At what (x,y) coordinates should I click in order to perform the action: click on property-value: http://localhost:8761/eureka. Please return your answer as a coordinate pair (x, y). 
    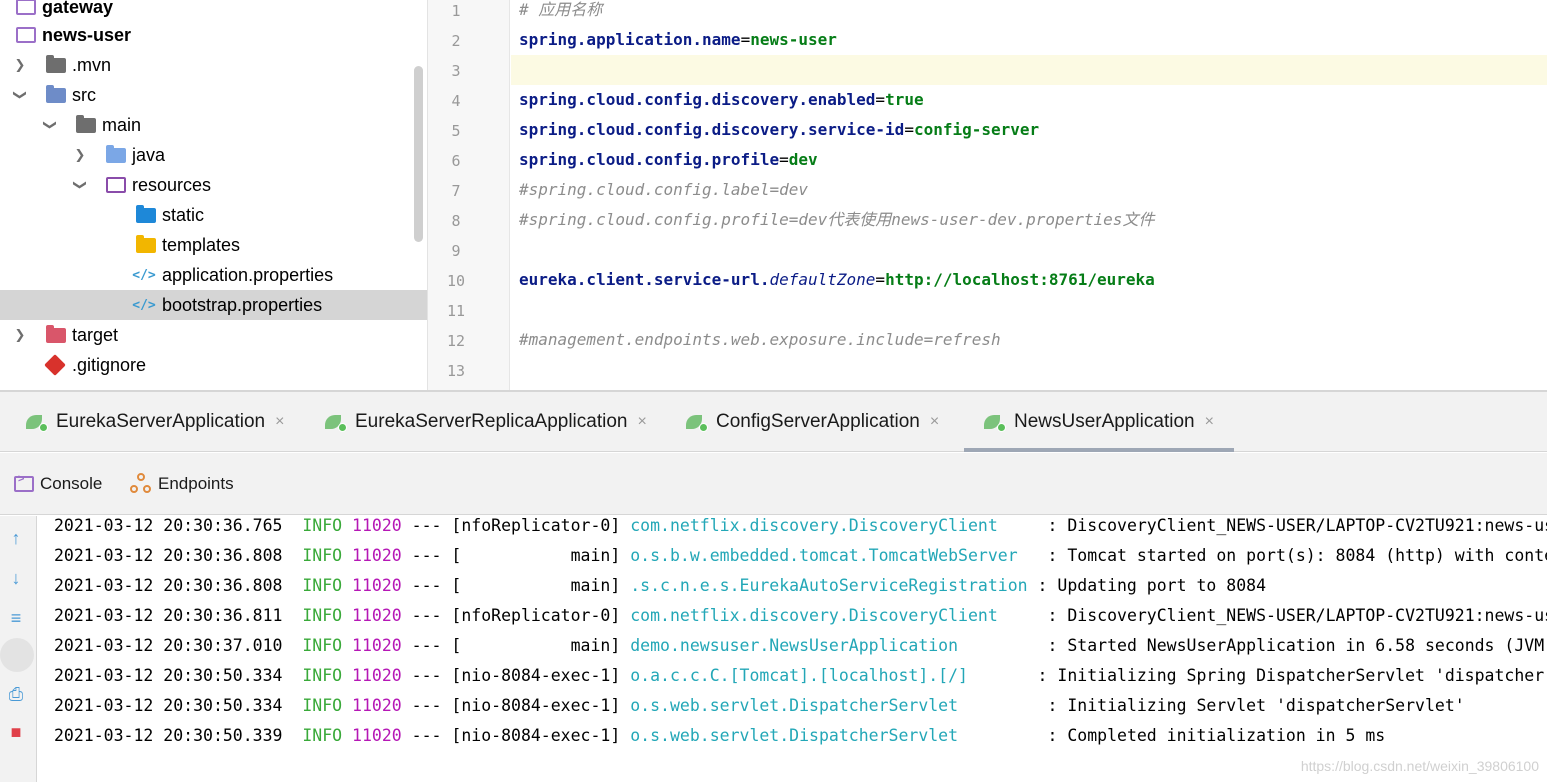
    Looking at the image, I should click on (1020, 279).